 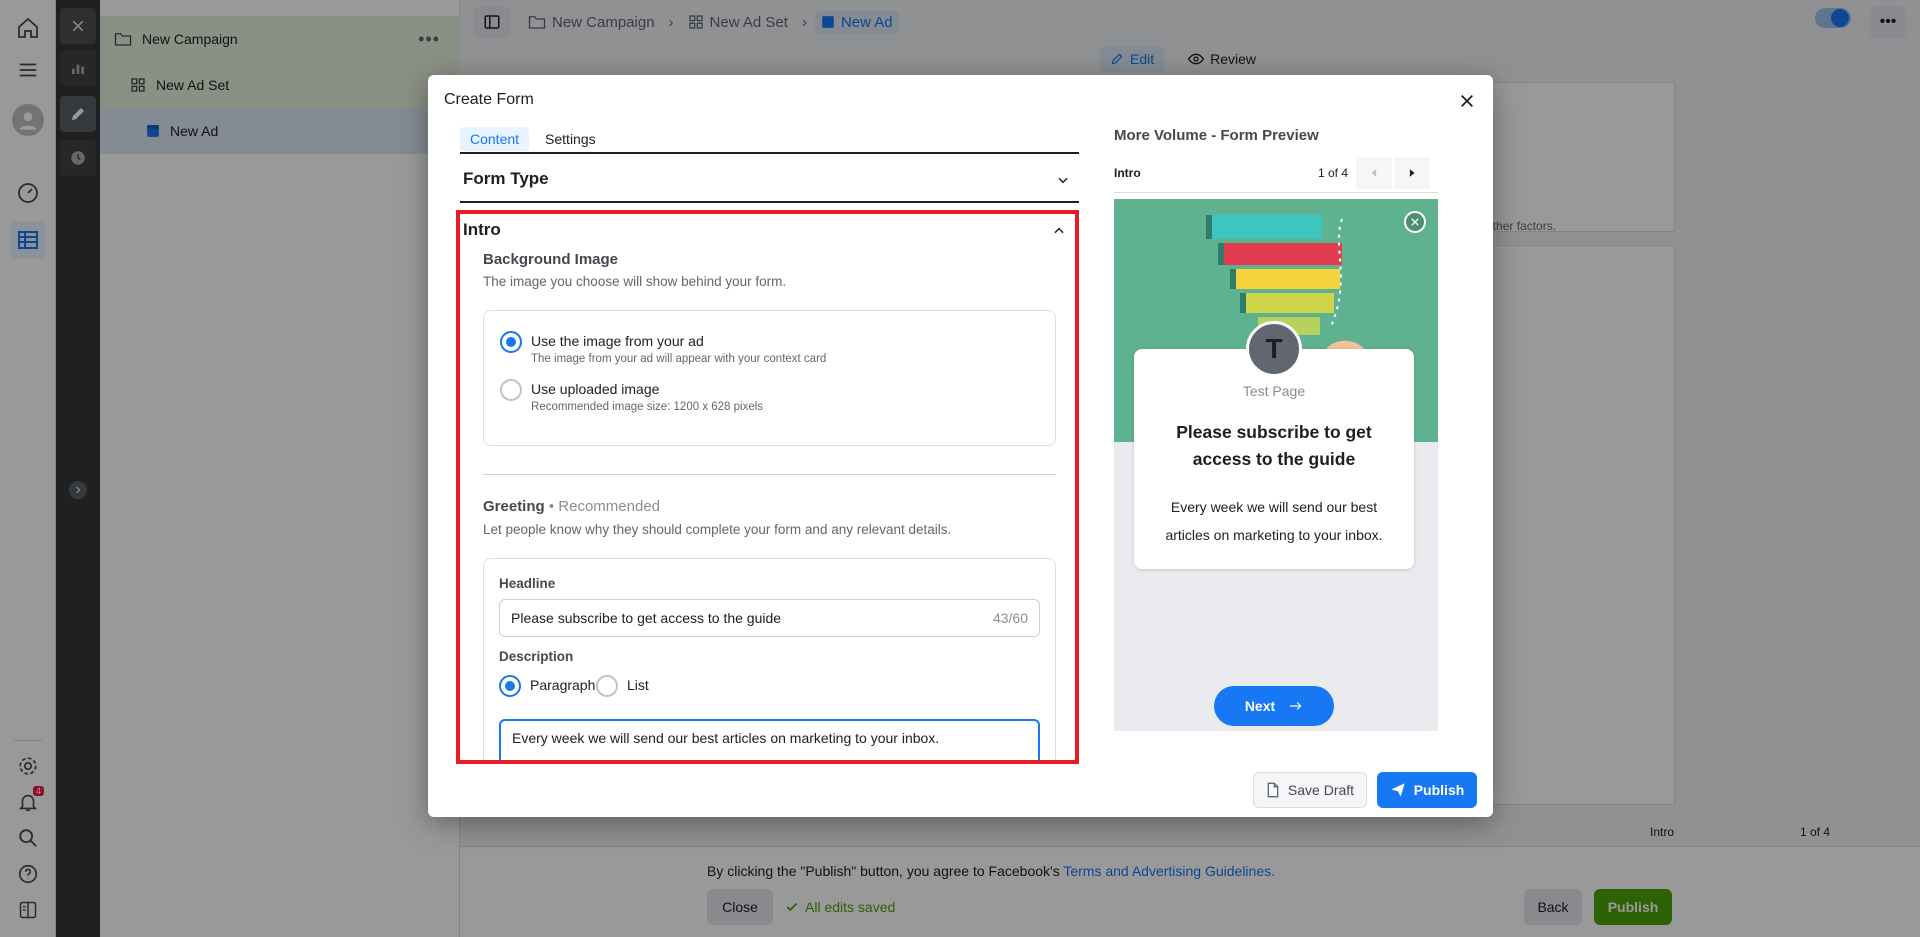 I want to click on option-label: Use the image from your ad, so click(x=617, y=341).